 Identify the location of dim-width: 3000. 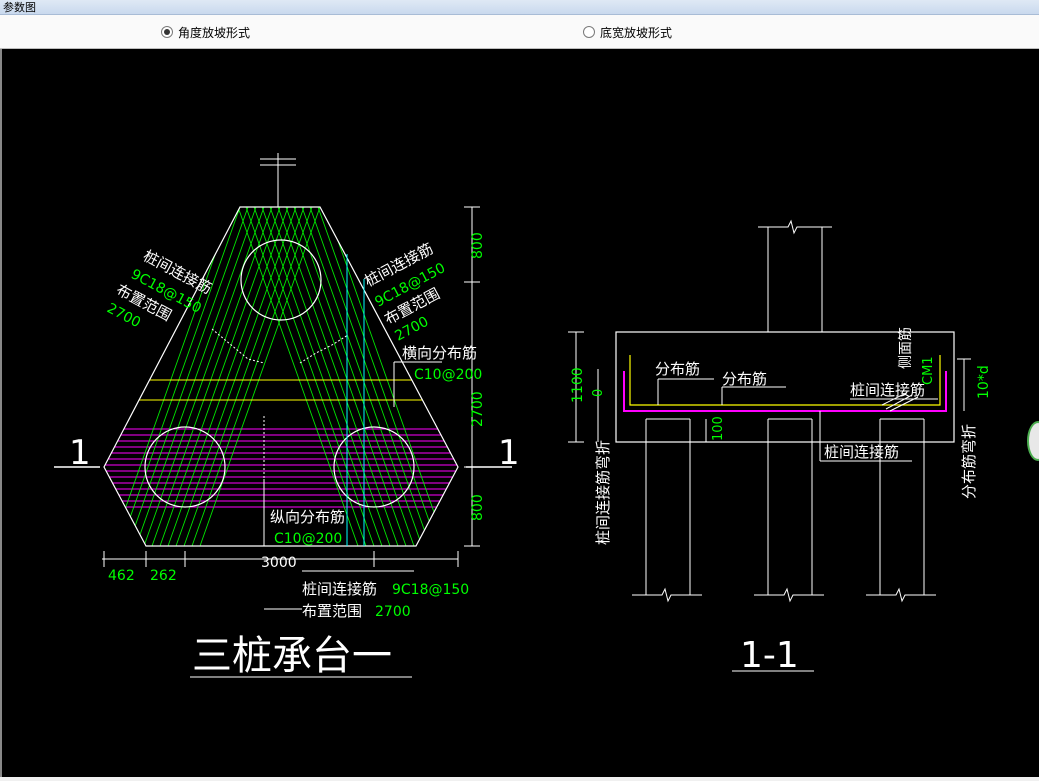
(279, 563).